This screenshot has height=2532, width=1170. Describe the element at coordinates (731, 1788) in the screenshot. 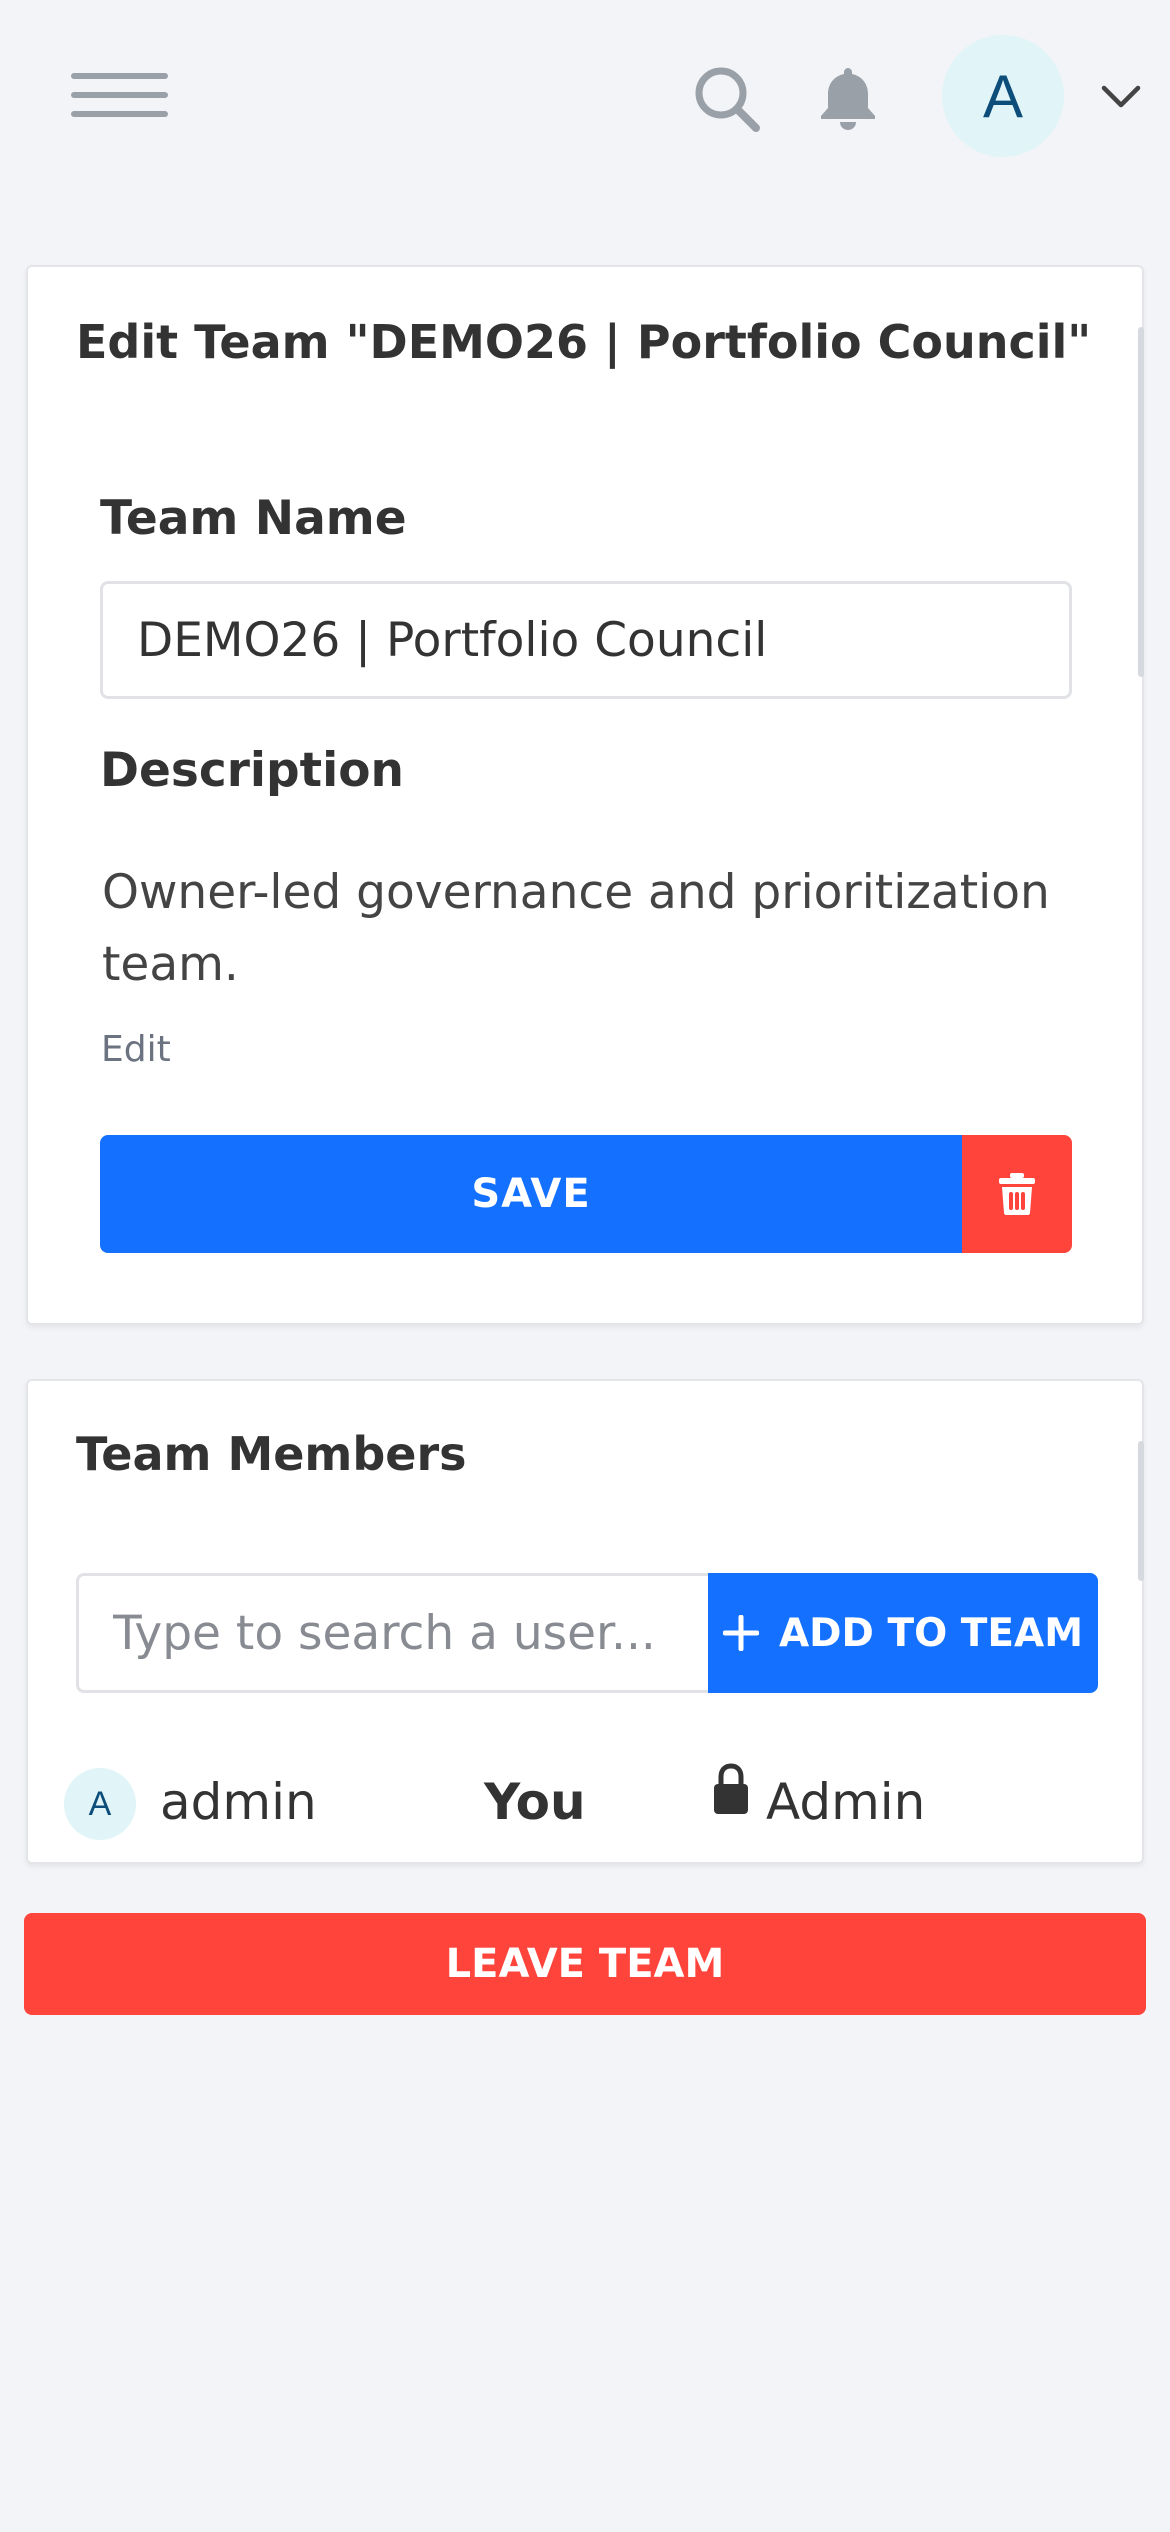

I see `lock-icon` at that location.